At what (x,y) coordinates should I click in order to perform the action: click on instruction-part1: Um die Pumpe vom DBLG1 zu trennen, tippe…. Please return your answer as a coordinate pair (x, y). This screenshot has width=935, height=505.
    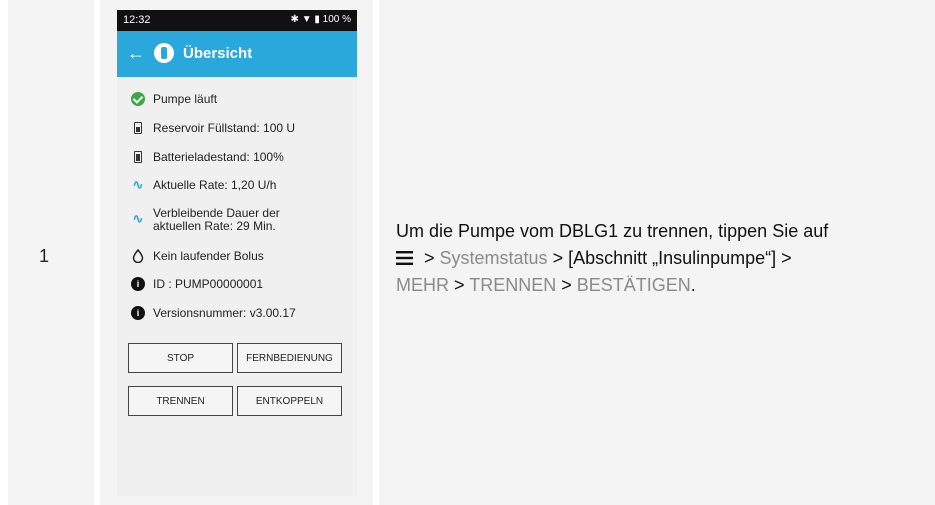
    Looking at the image, I should click on (612, 231).